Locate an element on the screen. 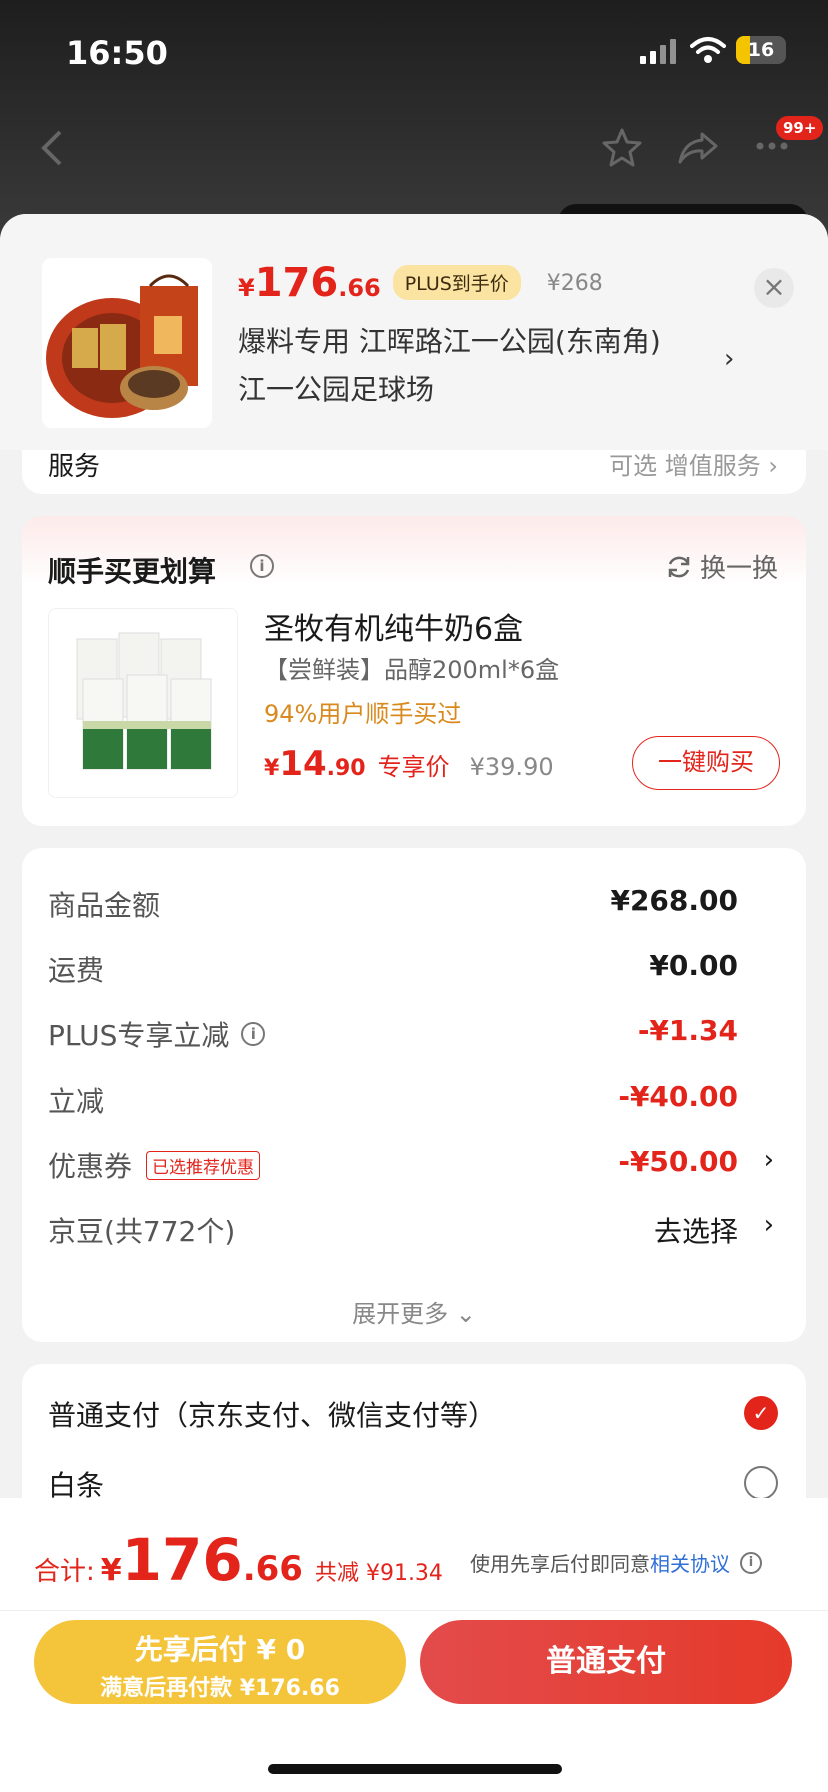 The height and width of the screenshot is (1792, 828). milk-name: 圣牧有机纯牛奶6盒 is located at coordinates (393, 626).